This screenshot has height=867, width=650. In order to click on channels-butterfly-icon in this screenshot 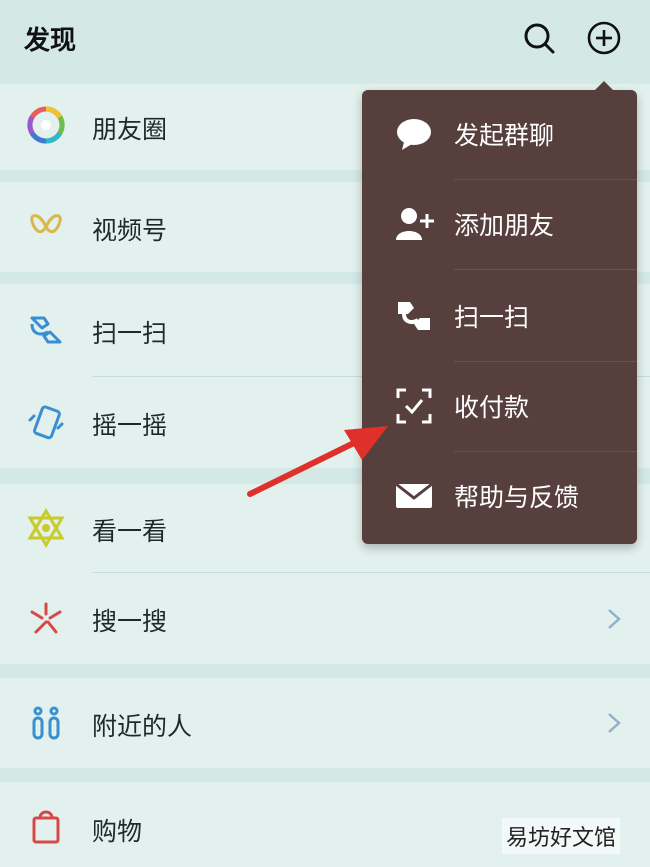, I will do `click(46, 227)`.